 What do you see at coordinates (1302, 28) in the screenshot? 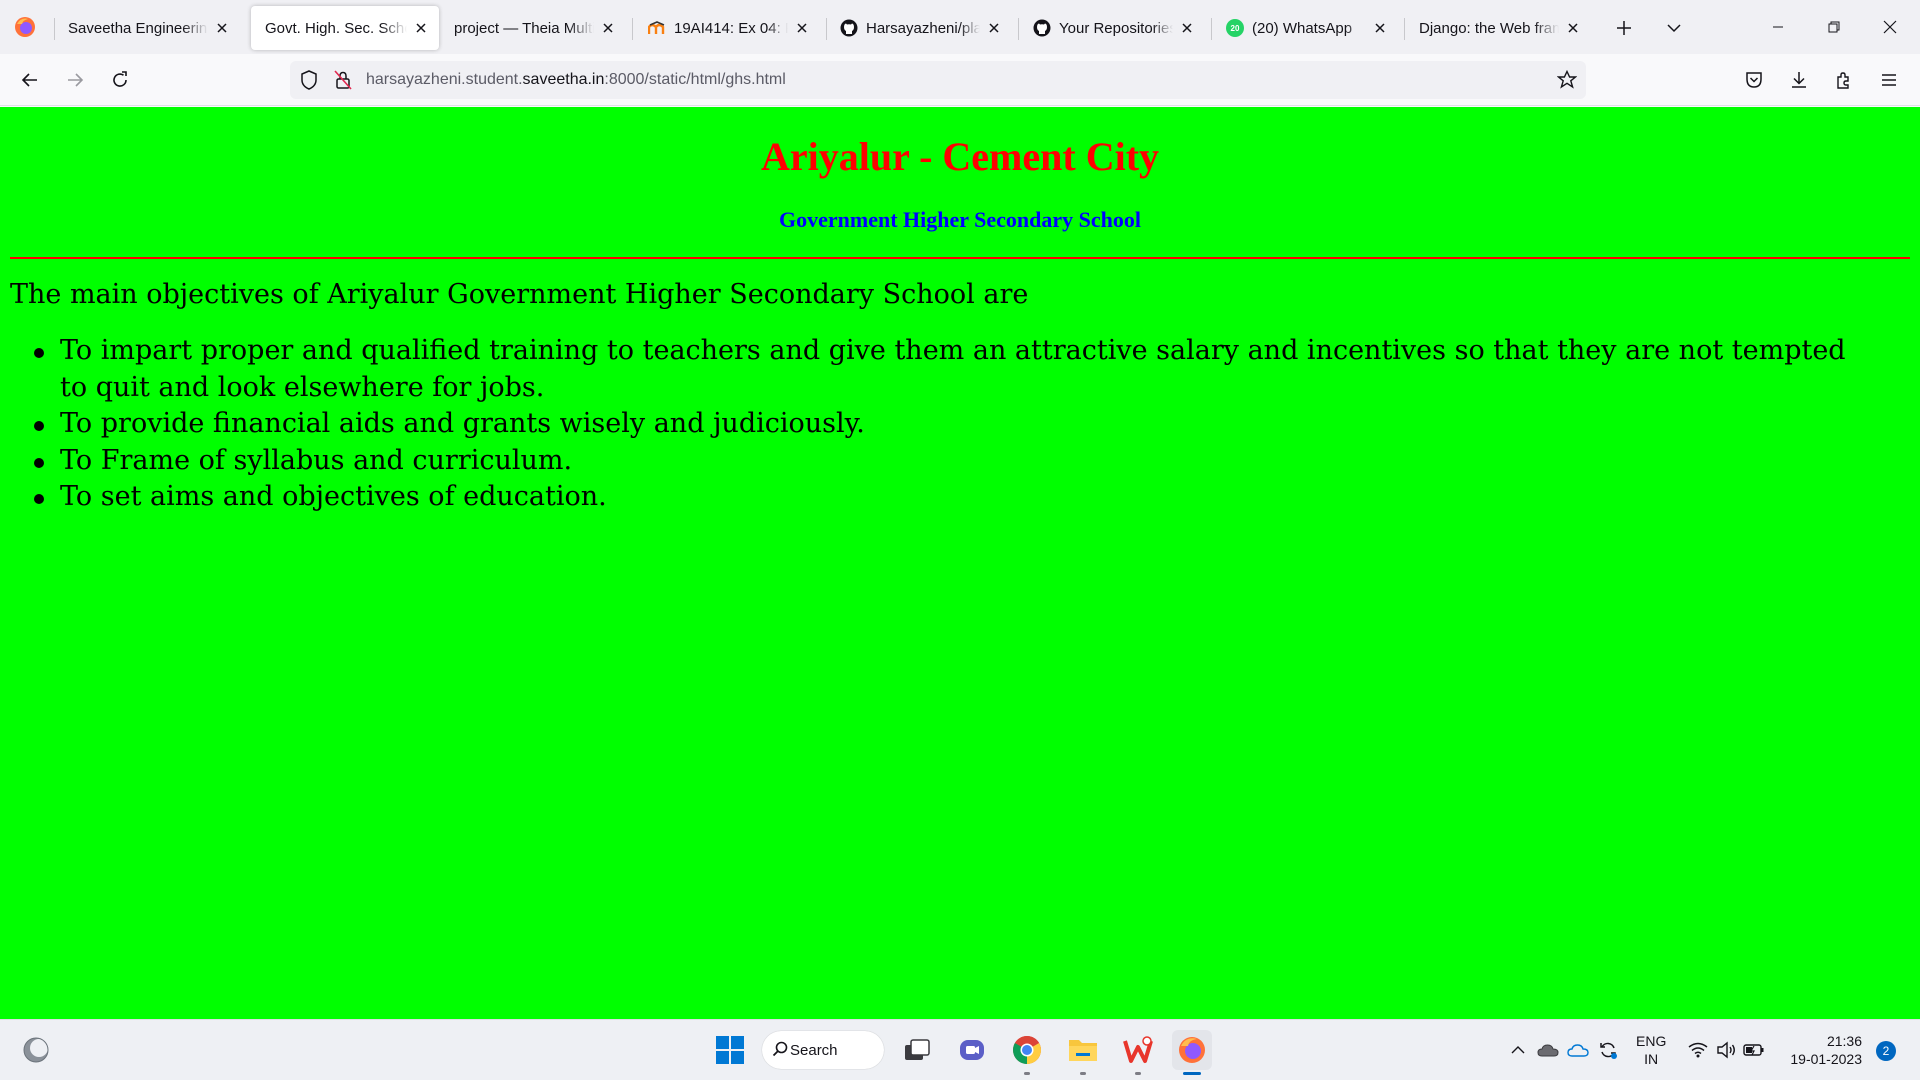
I see `tab-title: (20) WhatsApp` at bounding box center [1302, 28].